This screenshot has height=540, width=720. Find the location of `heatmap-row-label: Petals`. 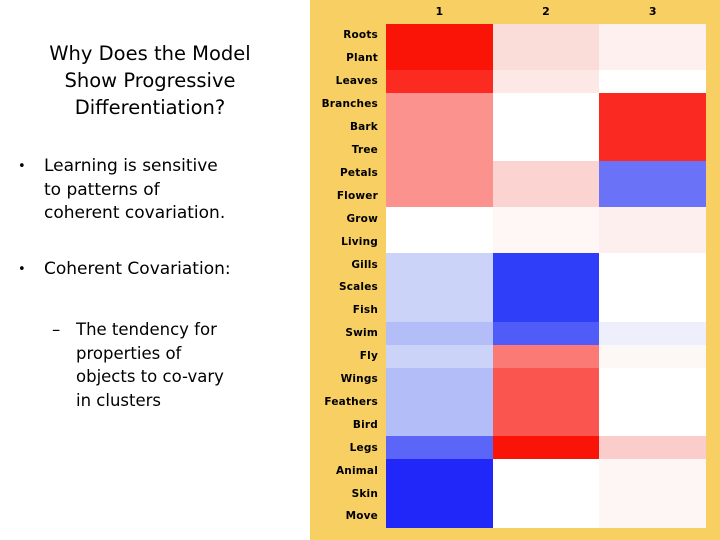

heatmap-row-label: Petals is located at coordinates (359, 172).